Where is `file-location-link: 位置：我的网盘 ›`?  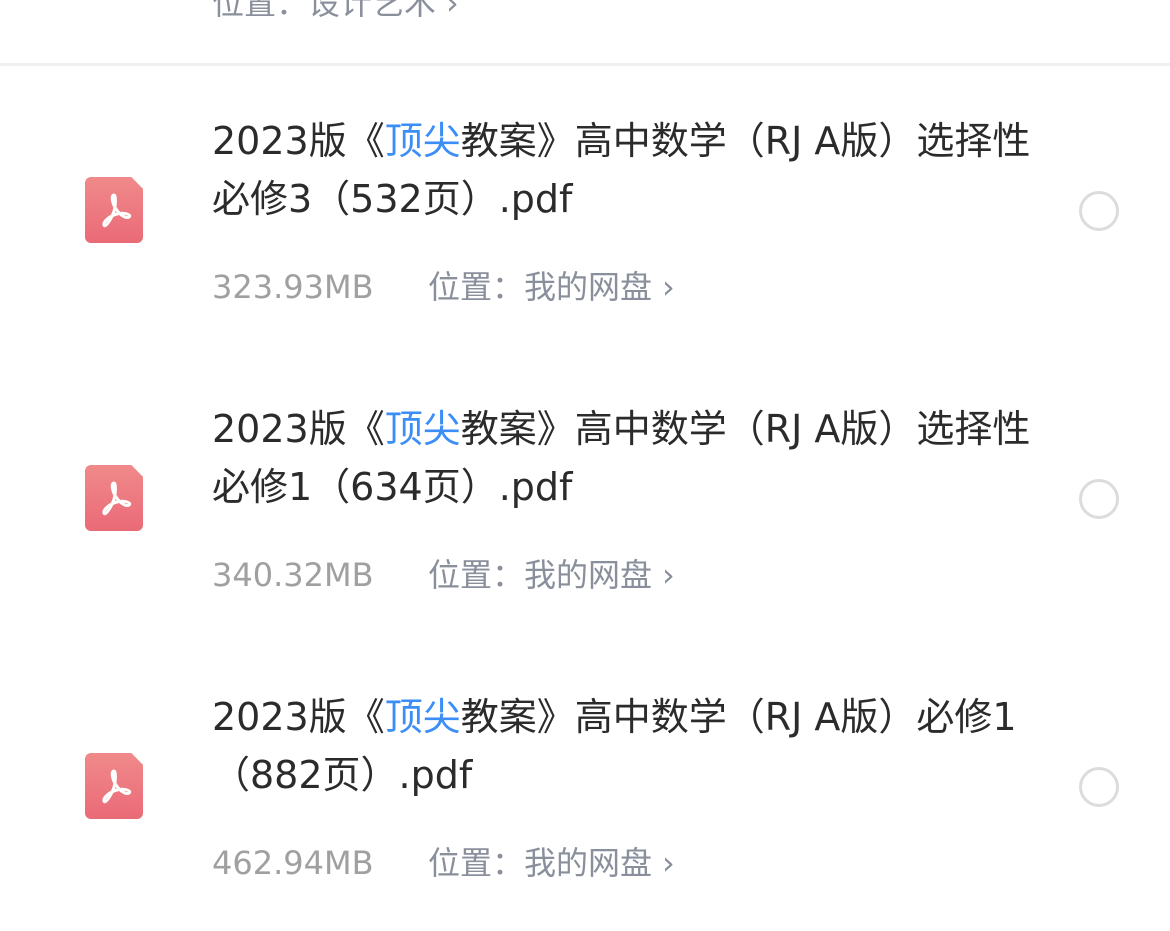 file-location-link: 位置：我的网盘 › is located at coordinates (551, 863).